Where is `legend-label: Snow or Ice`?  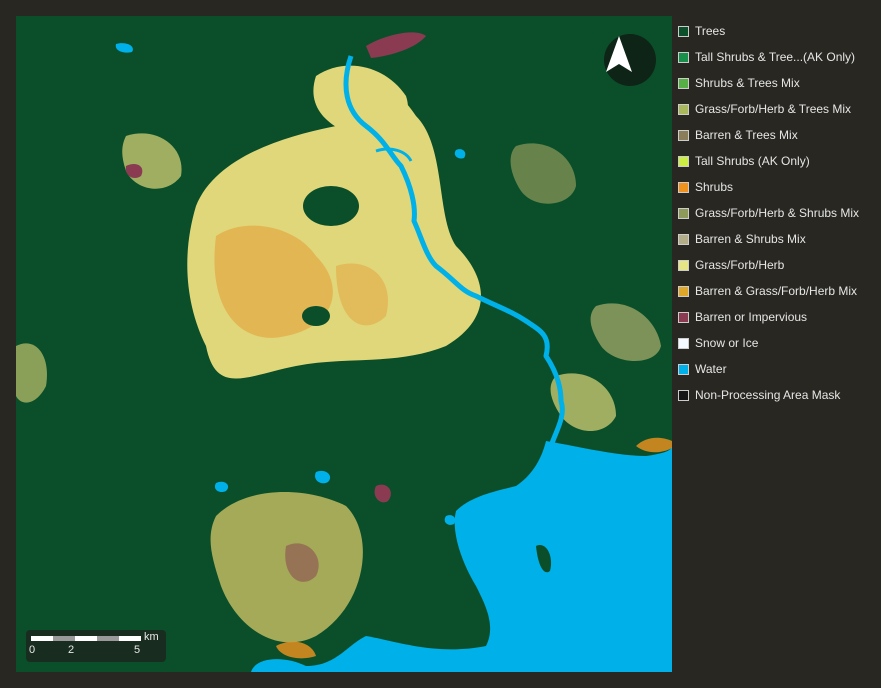 legend-label: Snow or Ice is located at coordinates (727, 343).